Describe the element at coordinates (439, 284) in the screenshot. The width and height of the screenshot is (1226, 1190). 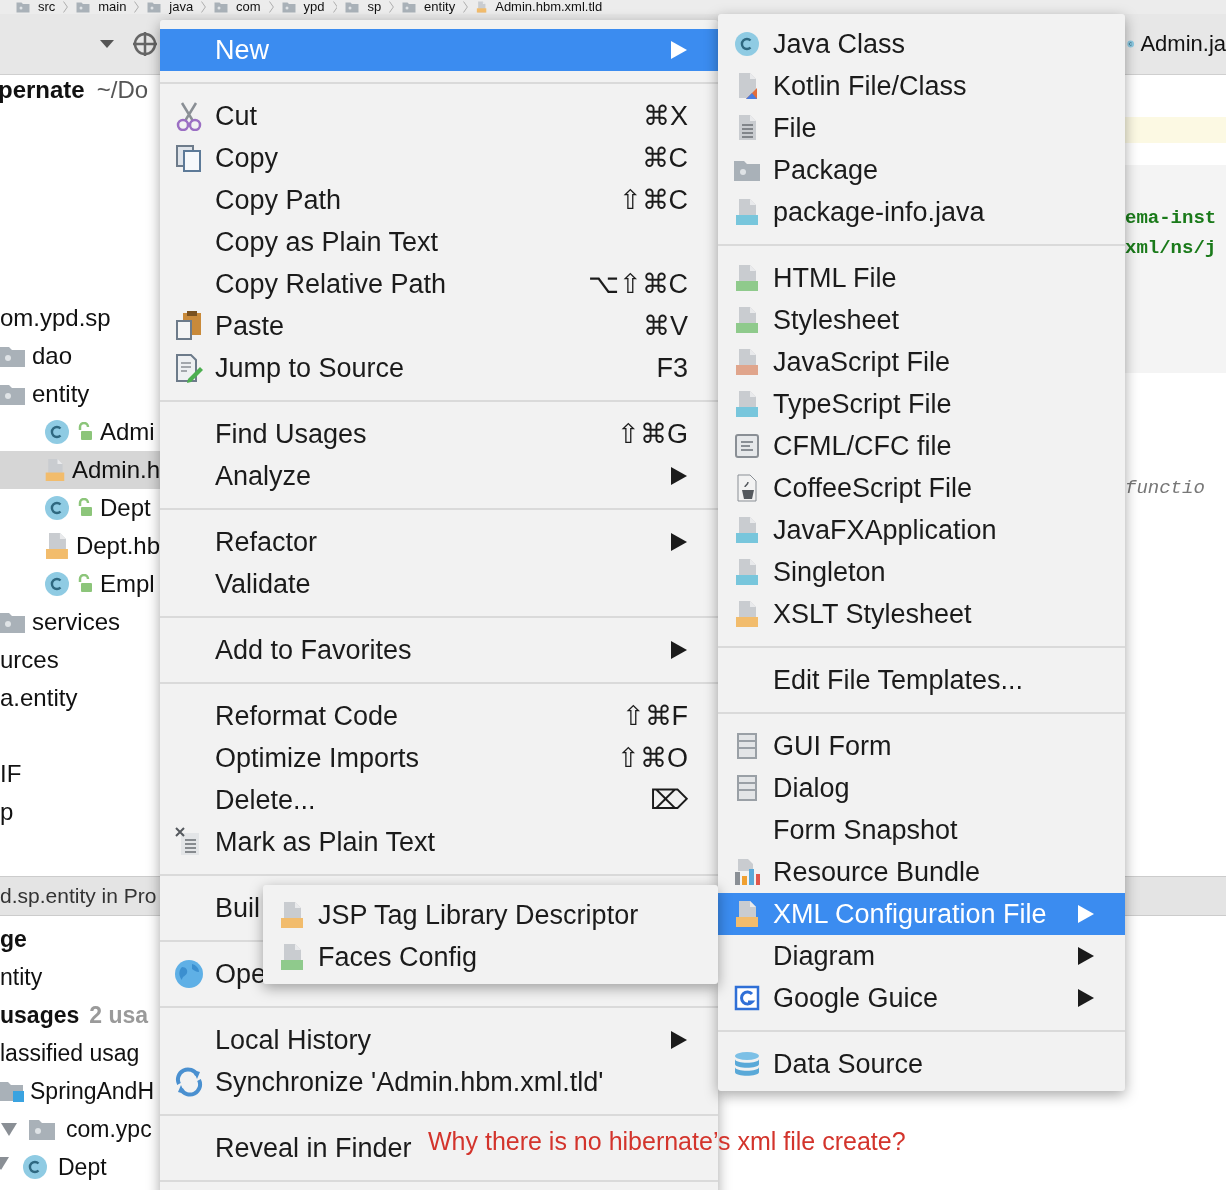
I see `menu-item: Copy Relative Path ⌥⇧⌘C` at that location.